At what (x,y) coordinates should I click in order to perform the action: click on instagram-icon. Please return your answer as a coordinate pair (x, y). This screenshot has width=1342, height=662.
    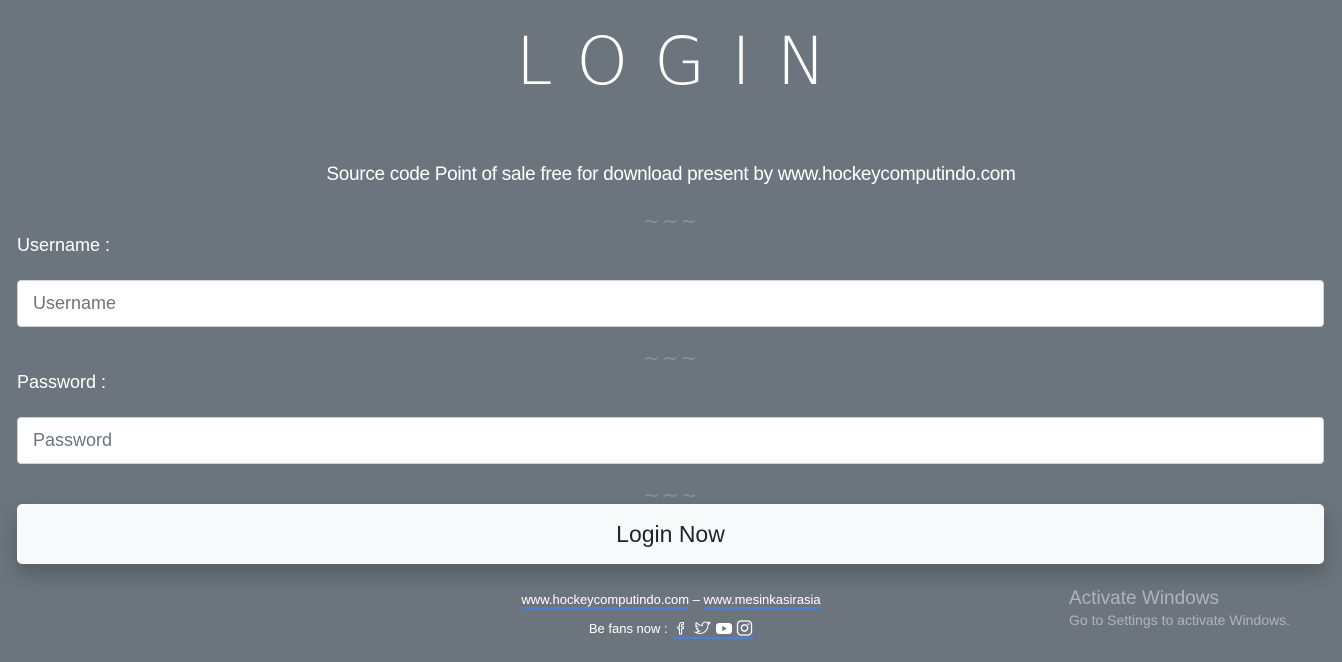
    Looking at the image, I should click on (744, 628).